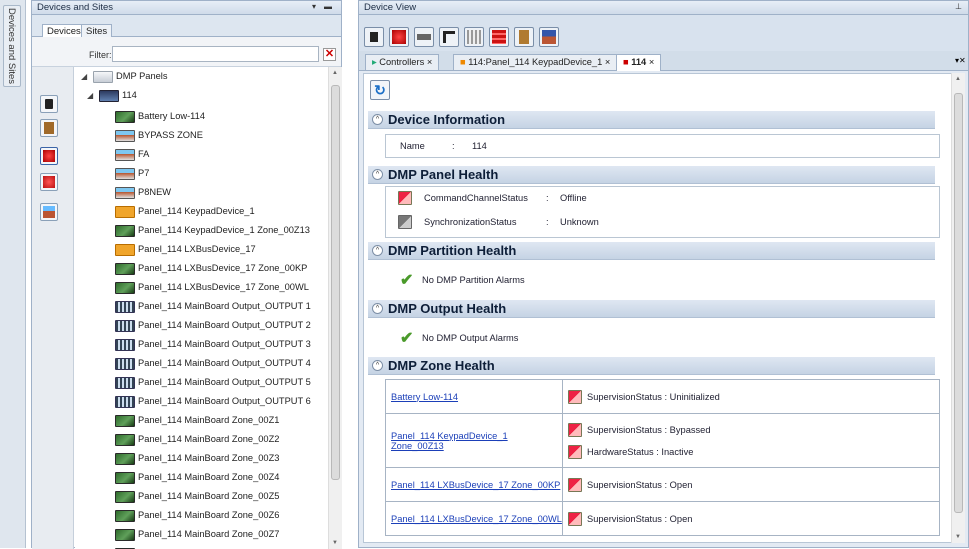 The image size is (969, 549). What do you see at coordinates (651, 175) in the screenshot?
I see `section-dmp-panel-health: ^ DMP Panel Health` at bounding box center [651, 175].